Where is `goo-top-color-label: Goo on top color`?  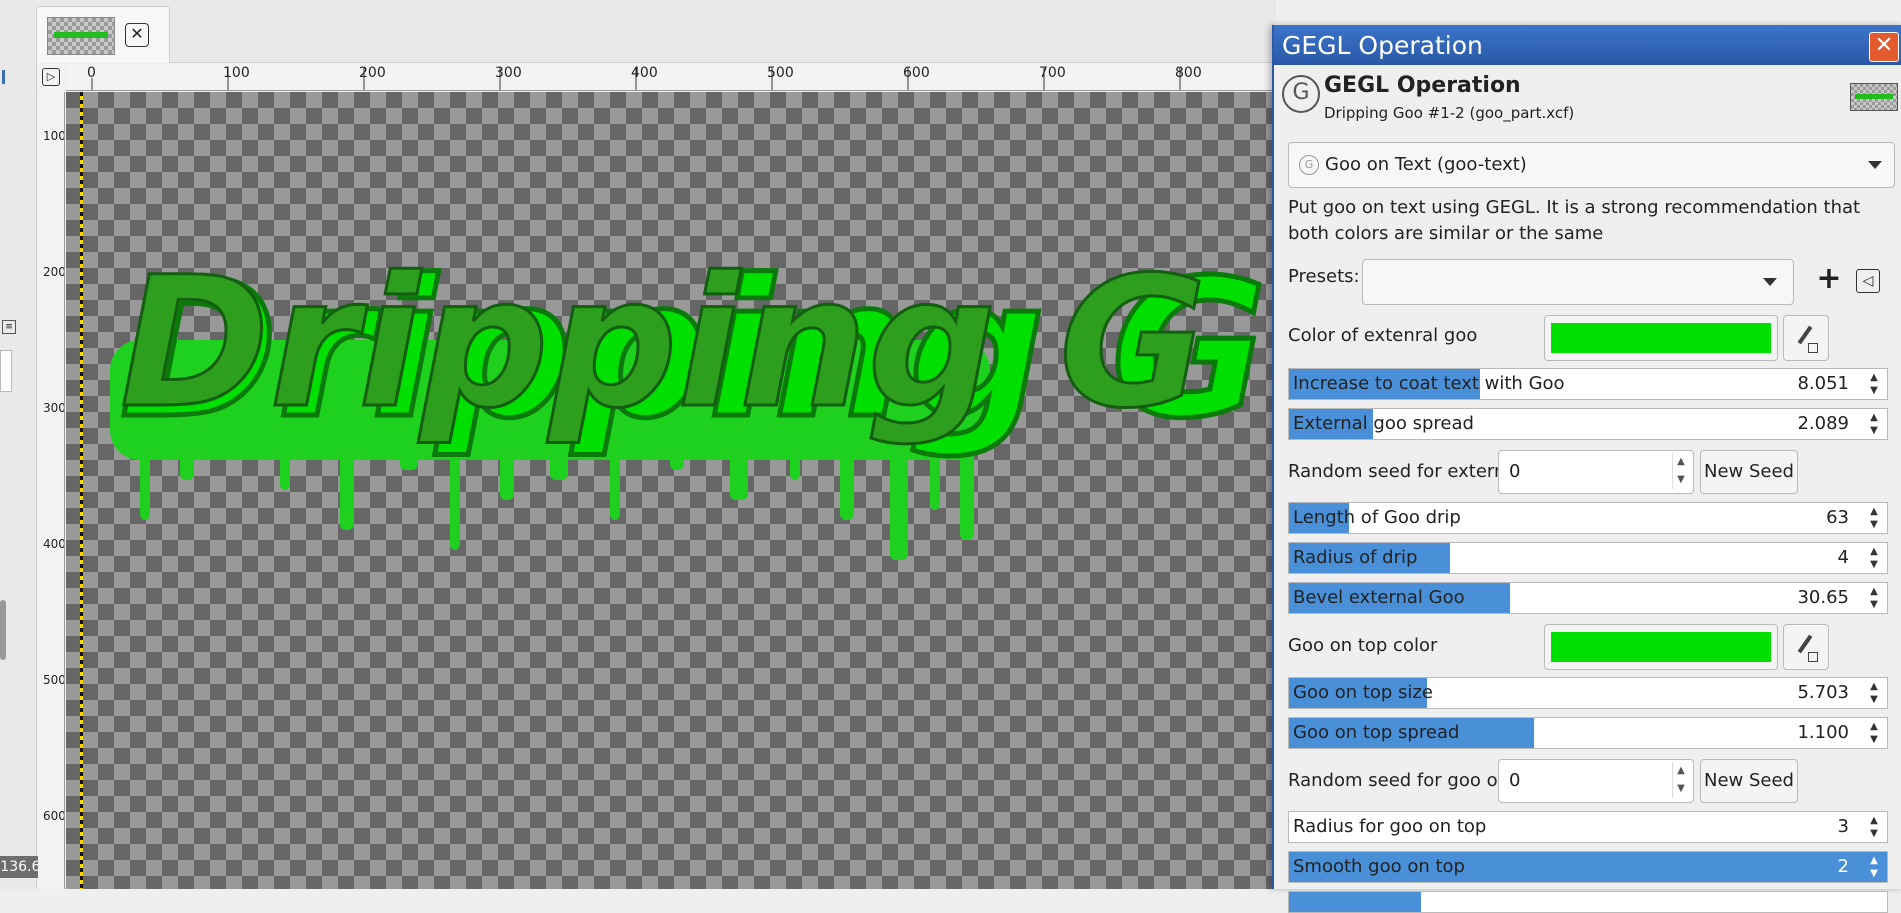
goo-top-color-label: Goo on top color is located at coordinates (1363, 645).